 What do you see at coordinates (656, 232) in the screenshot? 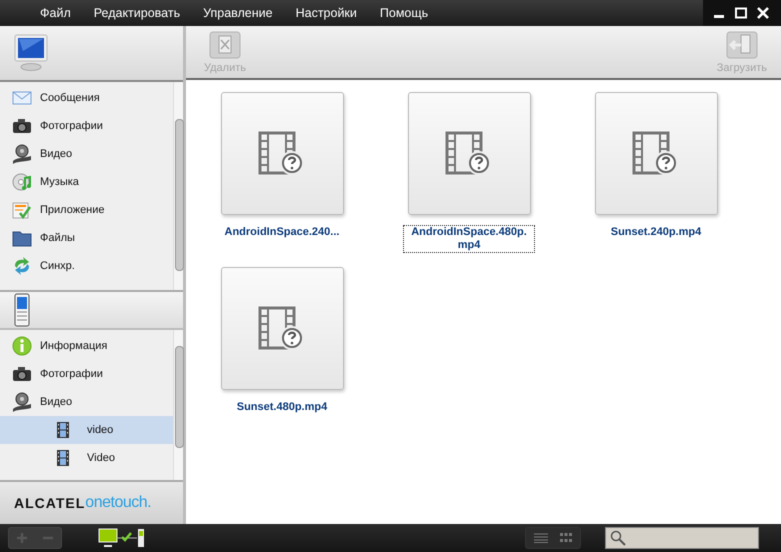
I see `file-name: Sunset.240p.mp4` at bounding box center [656, 232].